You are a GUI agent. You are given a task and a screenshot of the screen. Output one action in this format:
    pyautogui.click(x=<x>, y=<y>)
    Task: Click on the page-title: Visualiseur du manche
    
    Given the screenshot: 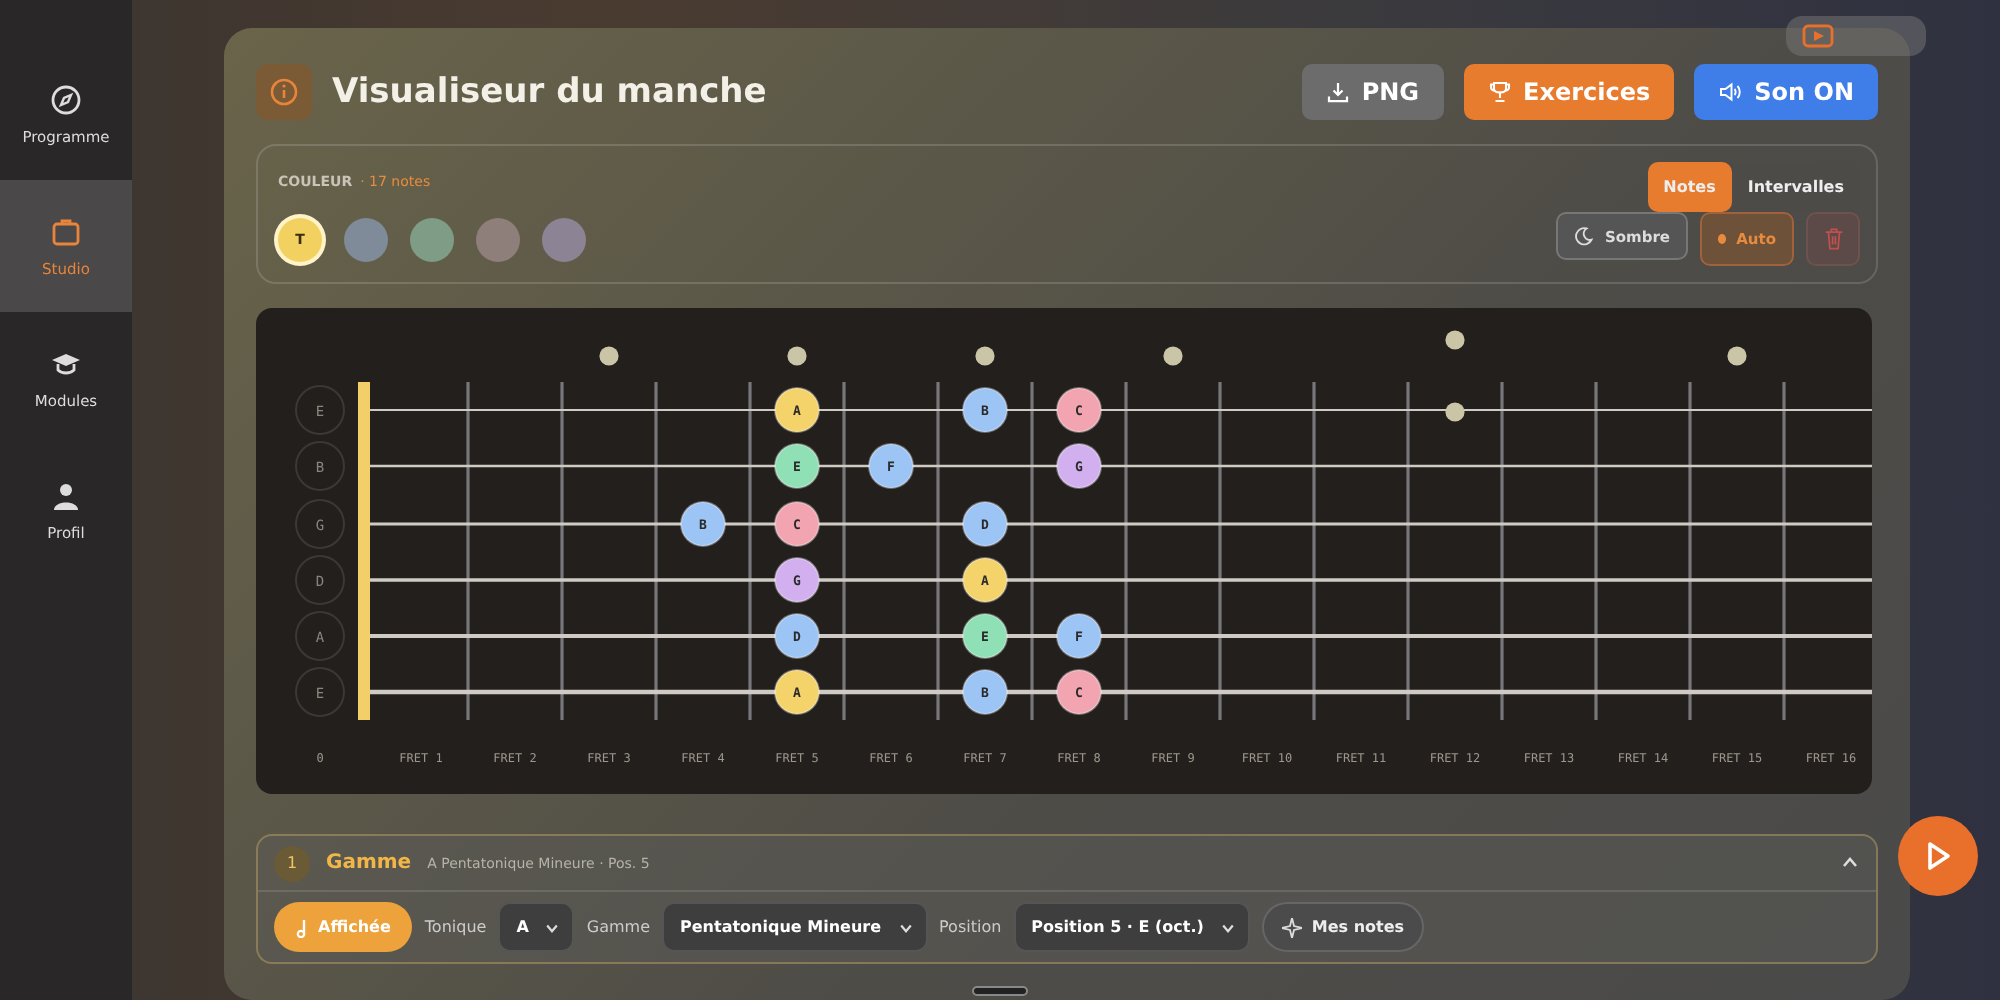 What is the action you would take?
    pyautogui.click(x=550, y=92)
    